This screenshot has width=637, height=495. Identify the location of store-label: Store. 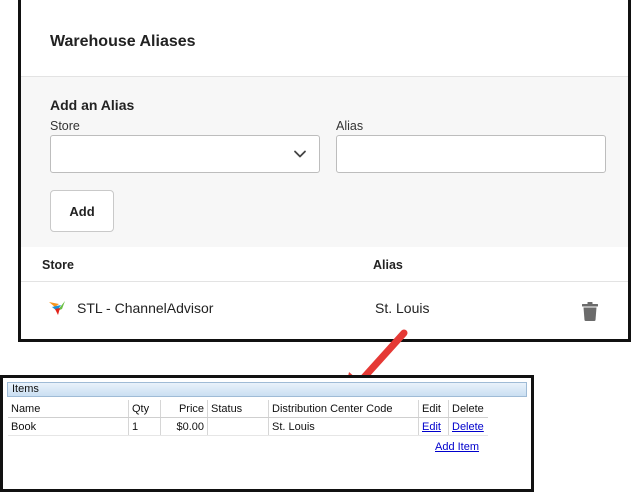
(65, 126).